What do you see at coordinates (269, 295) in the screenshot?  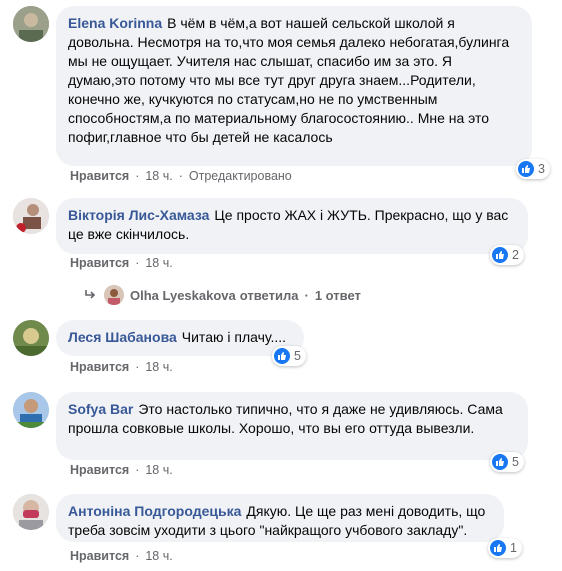 I see `reply-action: ответила` at bounding box center [269, 295].